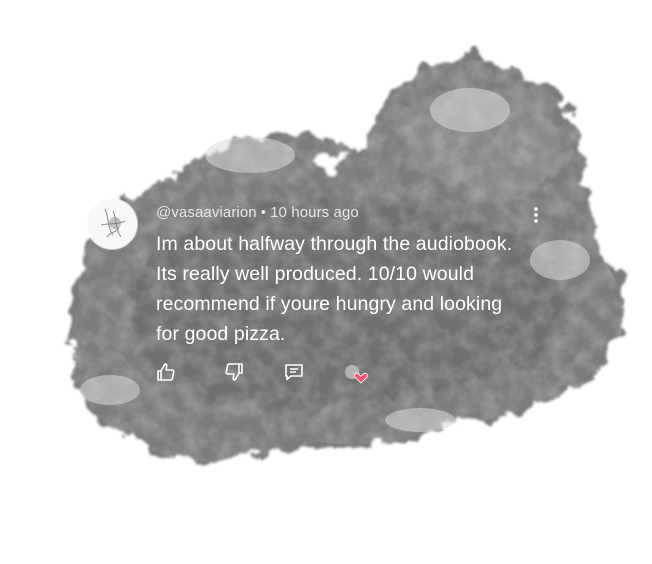 Image resolution: width=652 pixels, height=564 pixels. Describe the element at coordinates (334, 244) in the screenshot. I see `comment-line: Im about halfway through the audiobook.` at that location.